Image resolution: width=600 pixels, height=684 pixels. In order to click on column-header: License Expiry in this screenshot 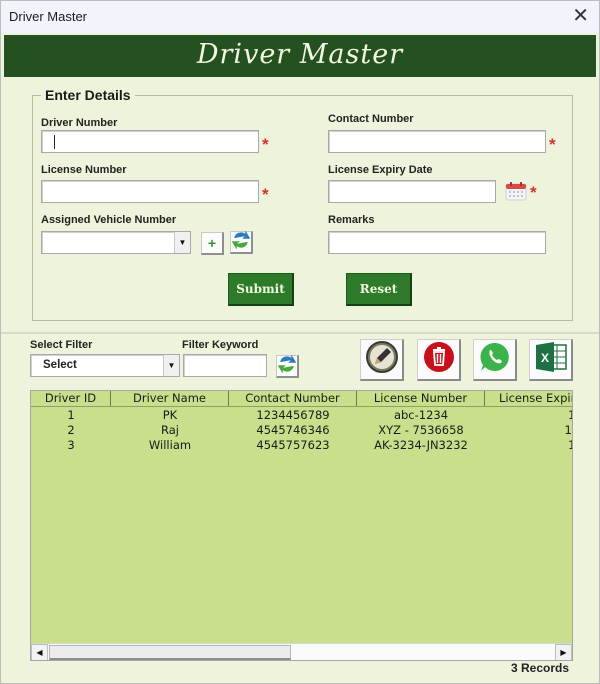, I will do `click(528, 398)`.